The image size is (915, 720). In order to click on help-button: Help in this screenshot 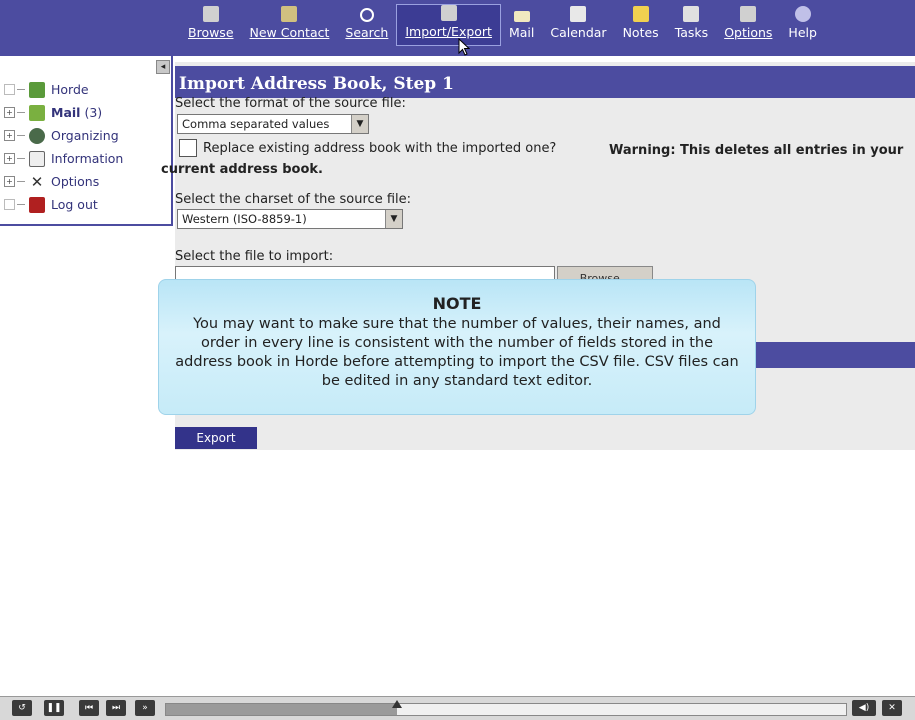, I will do `click(802, 25)`.